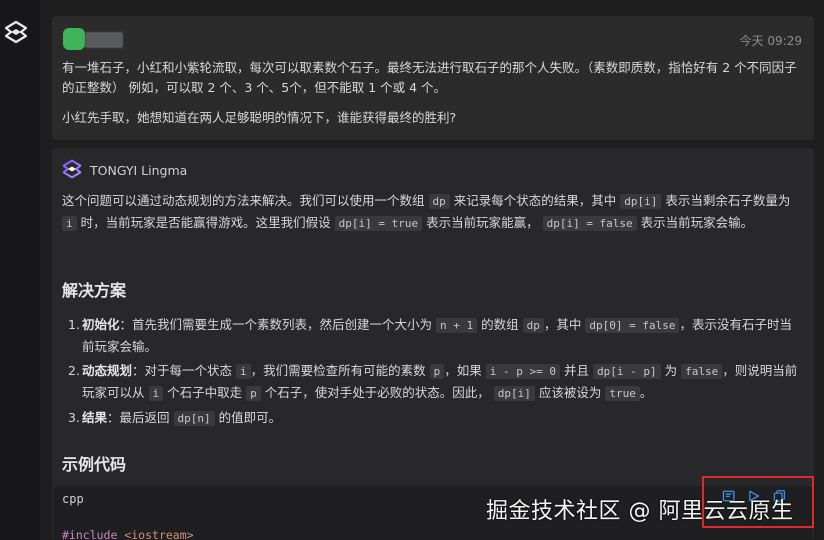 The image size is (824, 540). I want to click on message-timestamp: 今天 09:29, so click(770, 41).